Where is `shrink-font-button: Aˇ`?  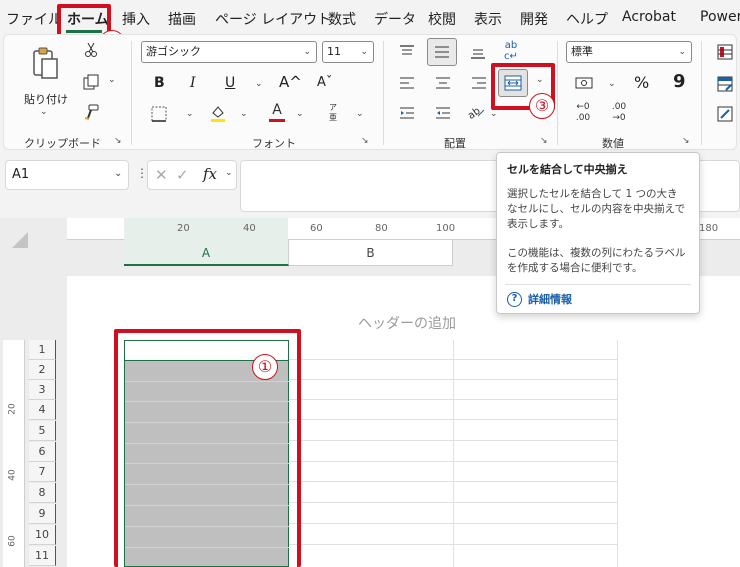
shrink-font-button: Aˇ is located at coordinates (324, 82).